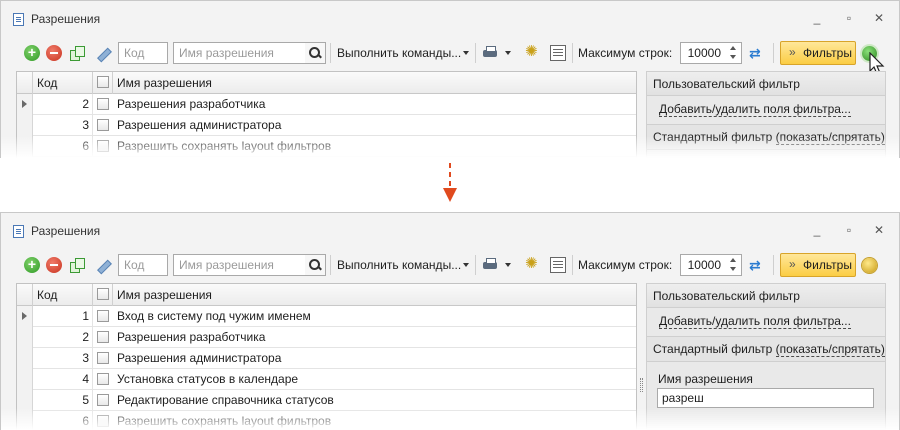  Describe the element at coordinates (66, 19) in the screenshot. I see `window-title: Разрешения` at that location.